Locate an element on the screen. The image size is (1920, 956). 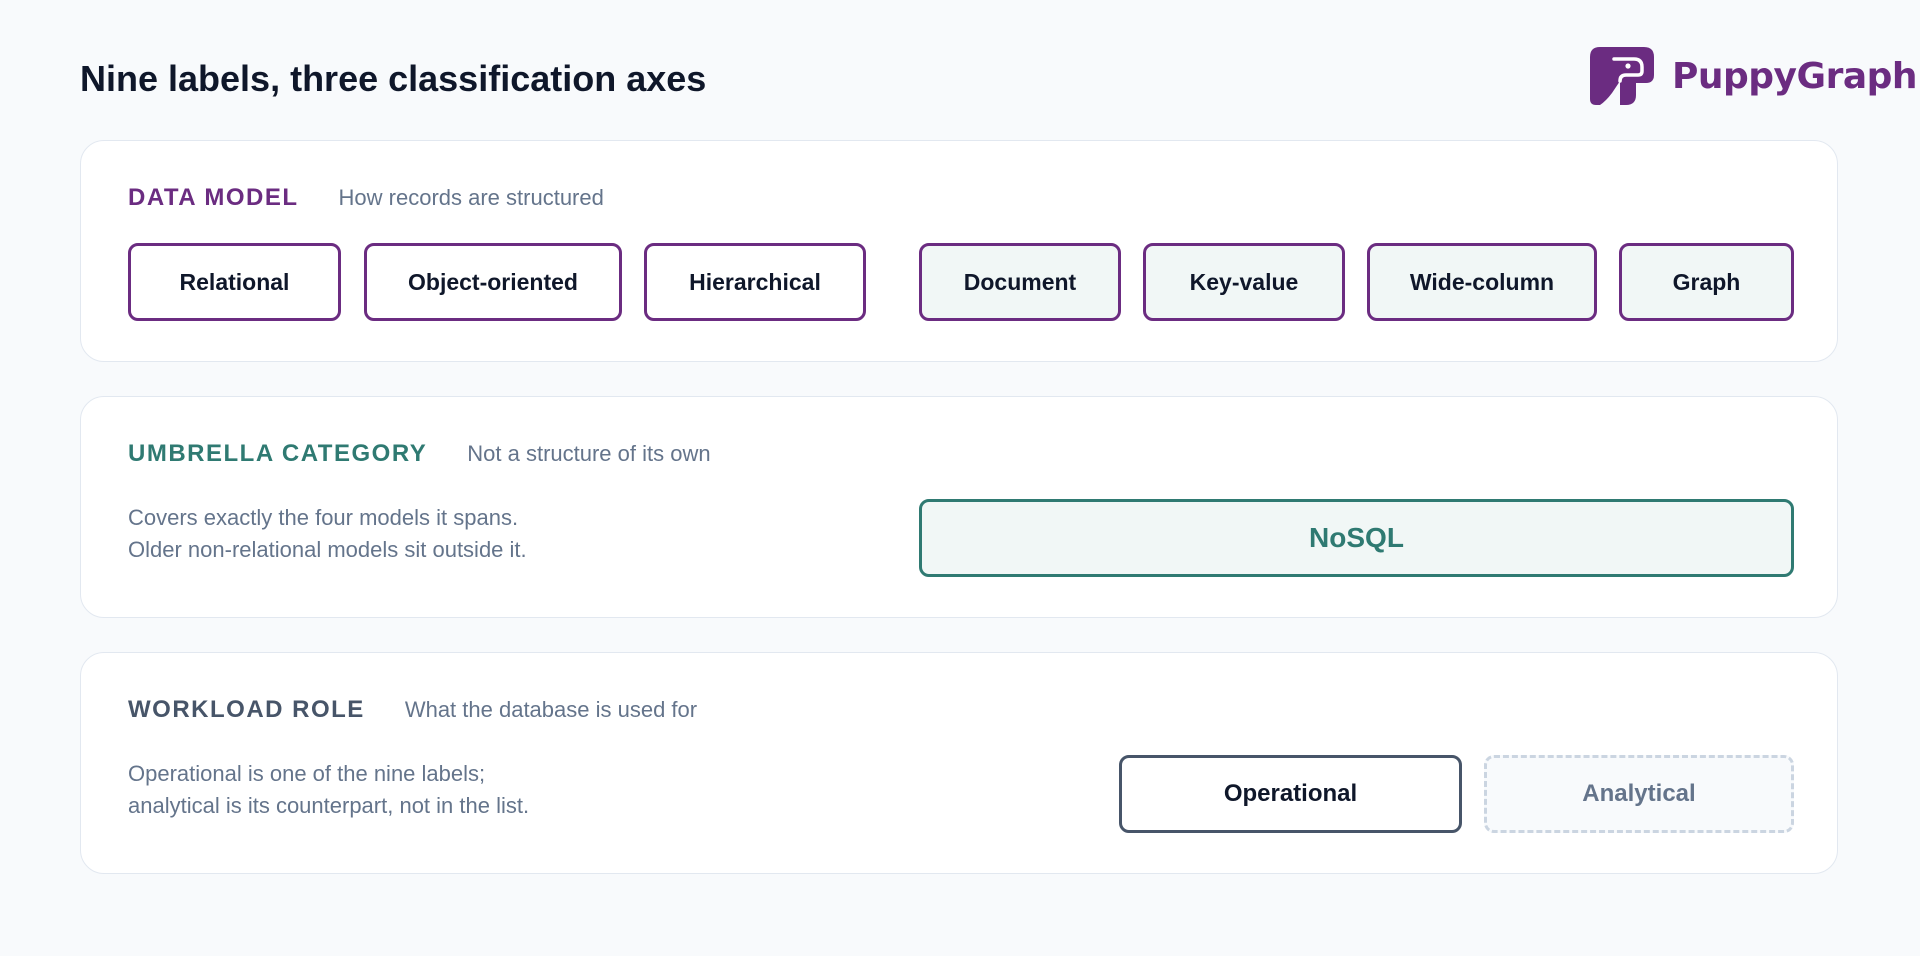
puppy-icon is located at coordinates (1622, 76).